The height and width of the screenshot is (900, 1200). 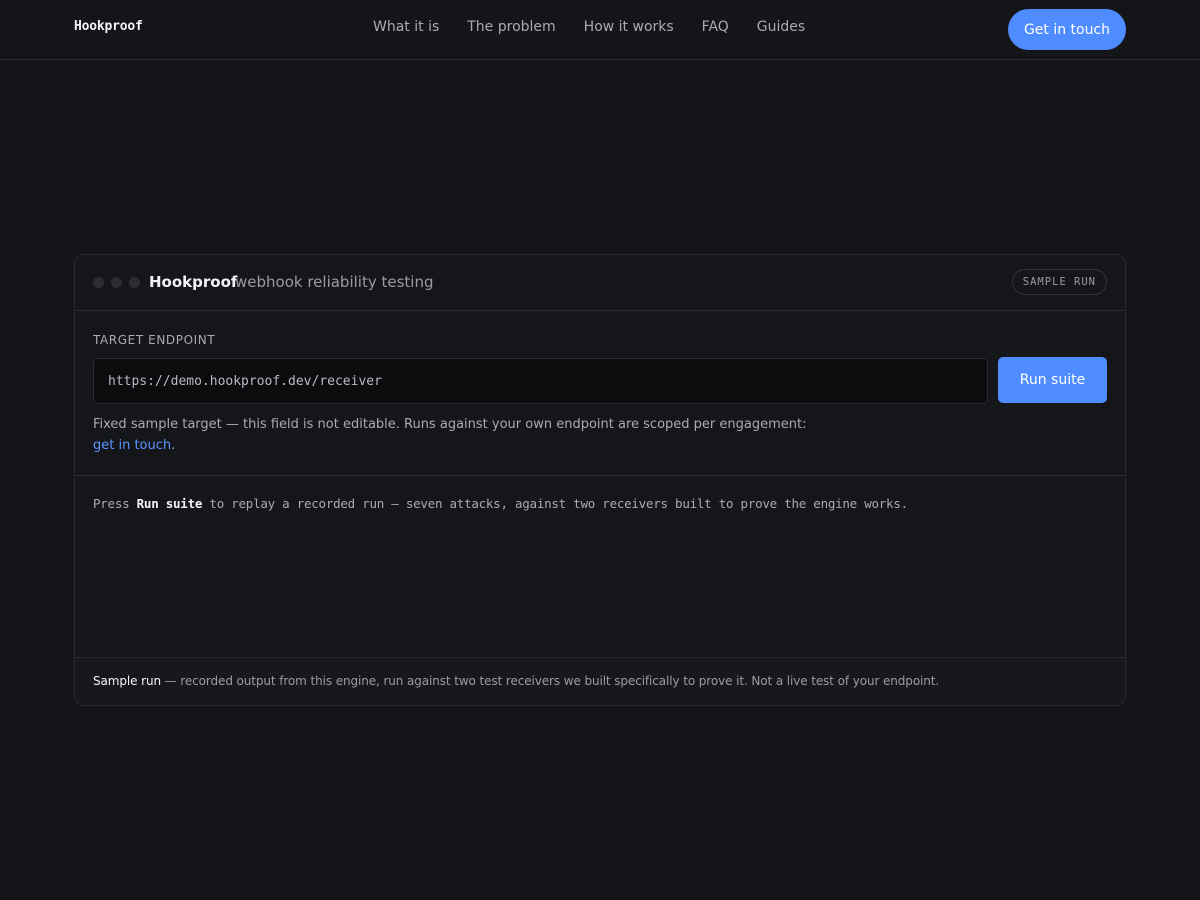 What do you see at coordinates (193, 282) in the screenshot?
I see `card-title: Hookproof` at bounding box center [193, 282].